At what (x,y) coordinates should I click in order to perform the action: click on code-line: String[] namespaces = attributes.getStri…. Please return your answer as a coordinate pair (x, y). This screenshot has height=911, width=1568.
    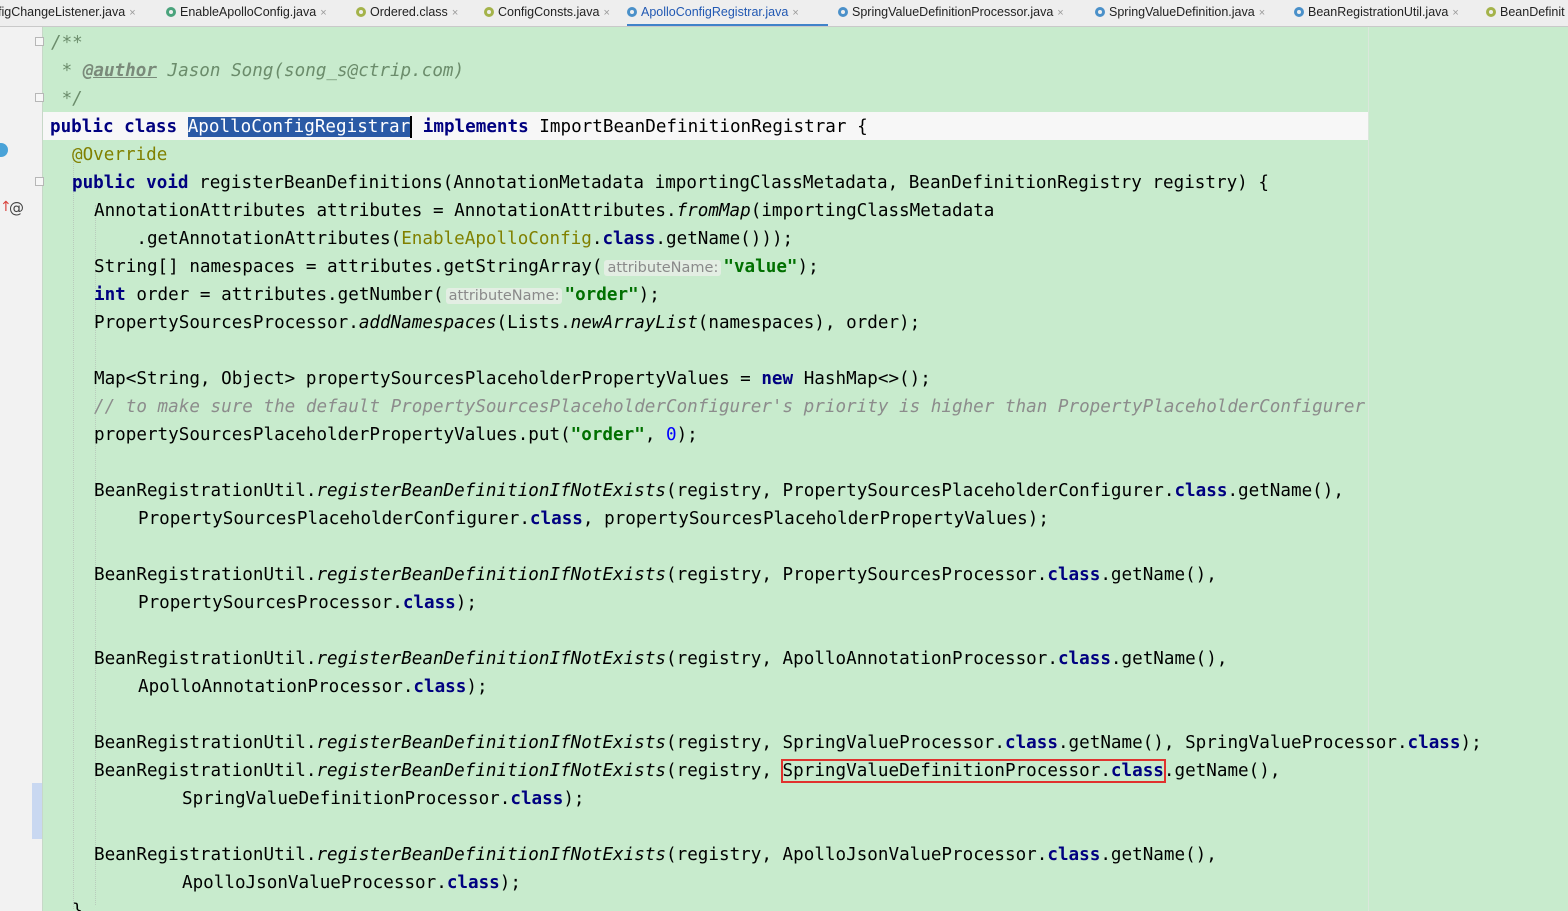
    Looking at the image, I should click on (456, 267).